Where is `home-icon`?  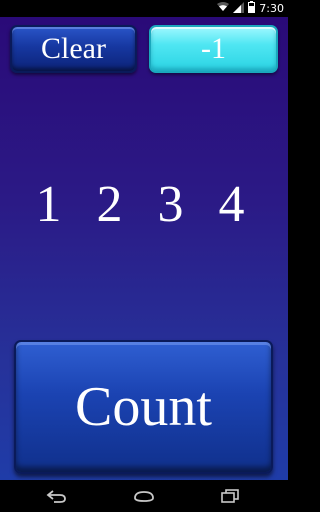
home-icon is located at coordinates (144, 496).